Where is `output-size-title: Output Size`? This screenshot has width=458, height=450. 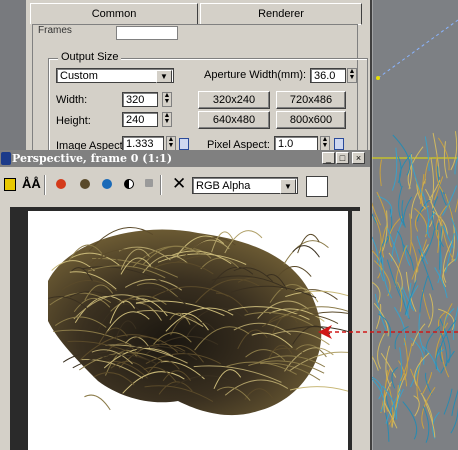 output-size-title: Output Size is located at coordinates (90, 57).